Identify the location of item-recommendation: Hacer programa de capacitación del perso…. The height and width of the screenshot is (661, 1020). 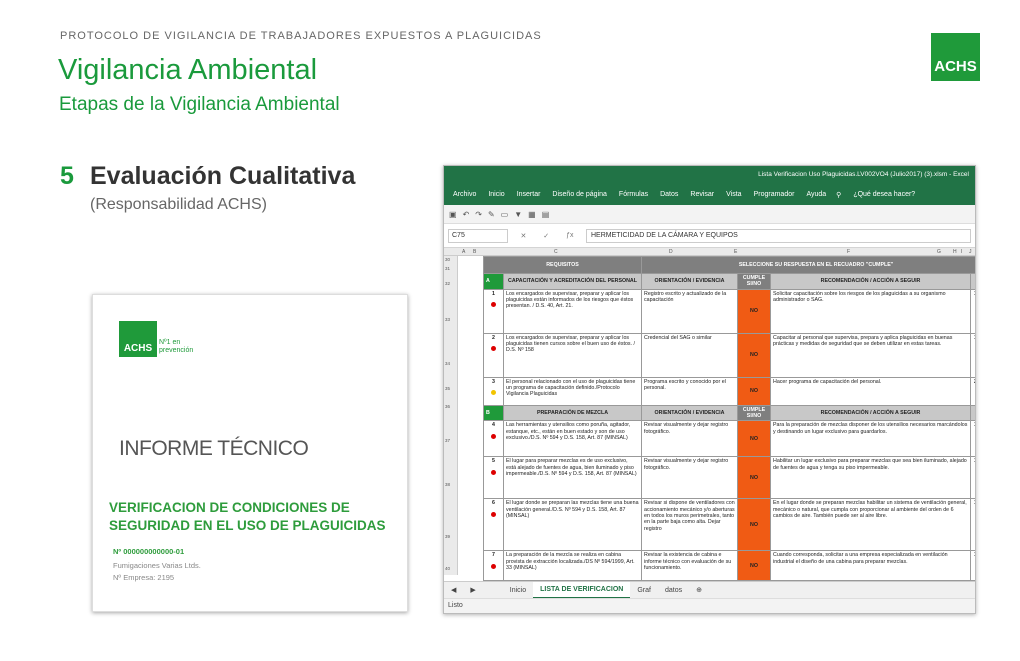
(871, 391).